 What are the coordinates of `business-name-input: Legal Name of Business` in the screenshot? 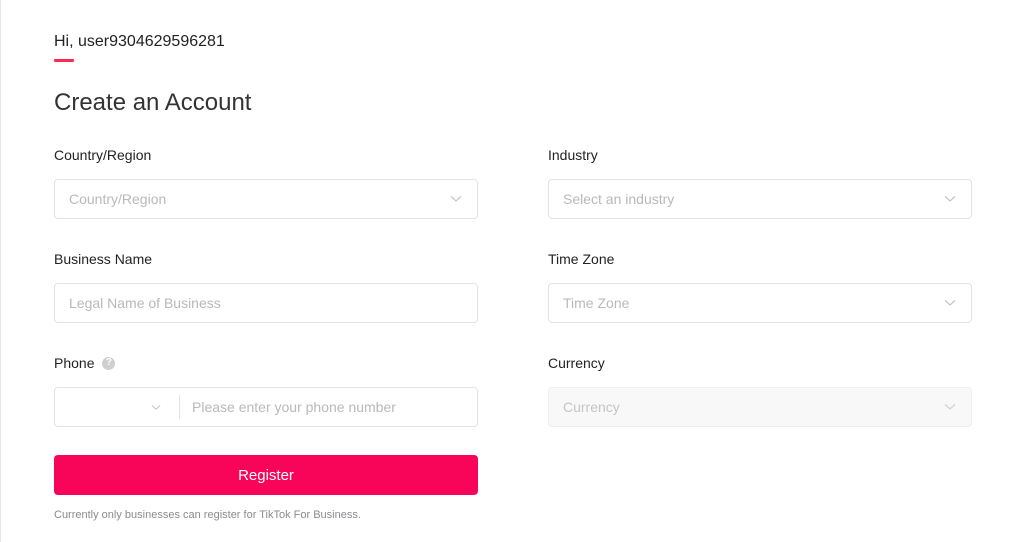 It's located at (266, 303).